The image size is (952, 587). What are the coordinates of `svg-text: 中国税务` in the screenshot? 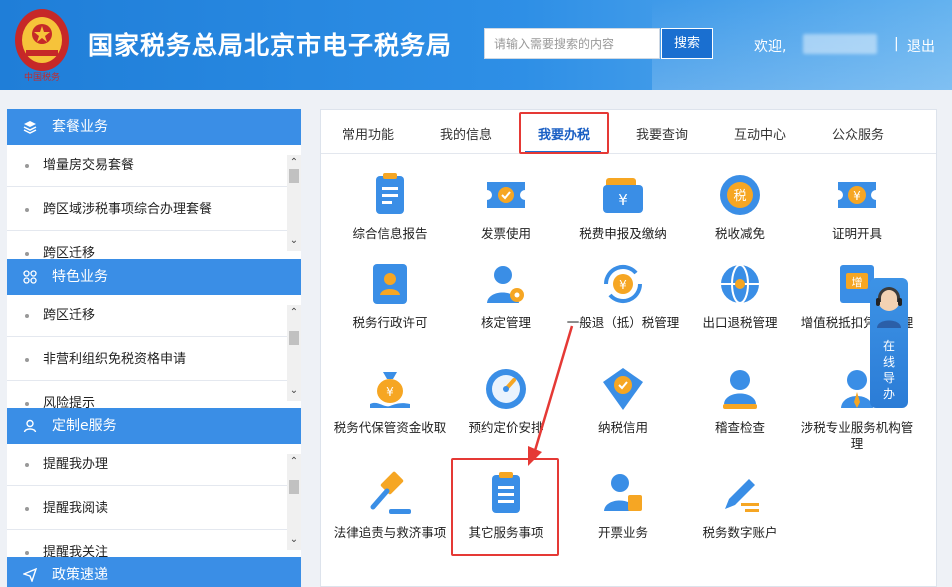 It's located at (42, 77).